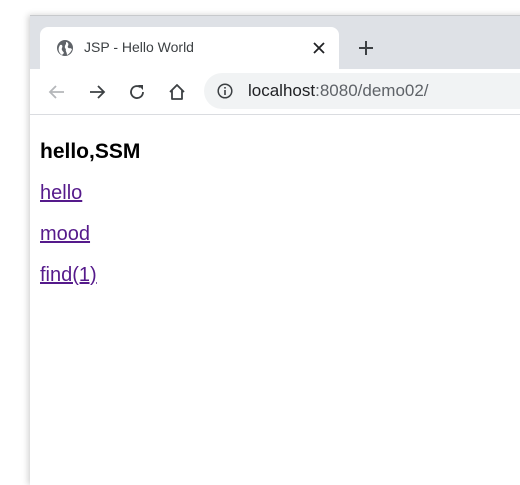  Describe the element at coordinates (90, 193) in the screenshot. I see `link-hello: hello` at that location.